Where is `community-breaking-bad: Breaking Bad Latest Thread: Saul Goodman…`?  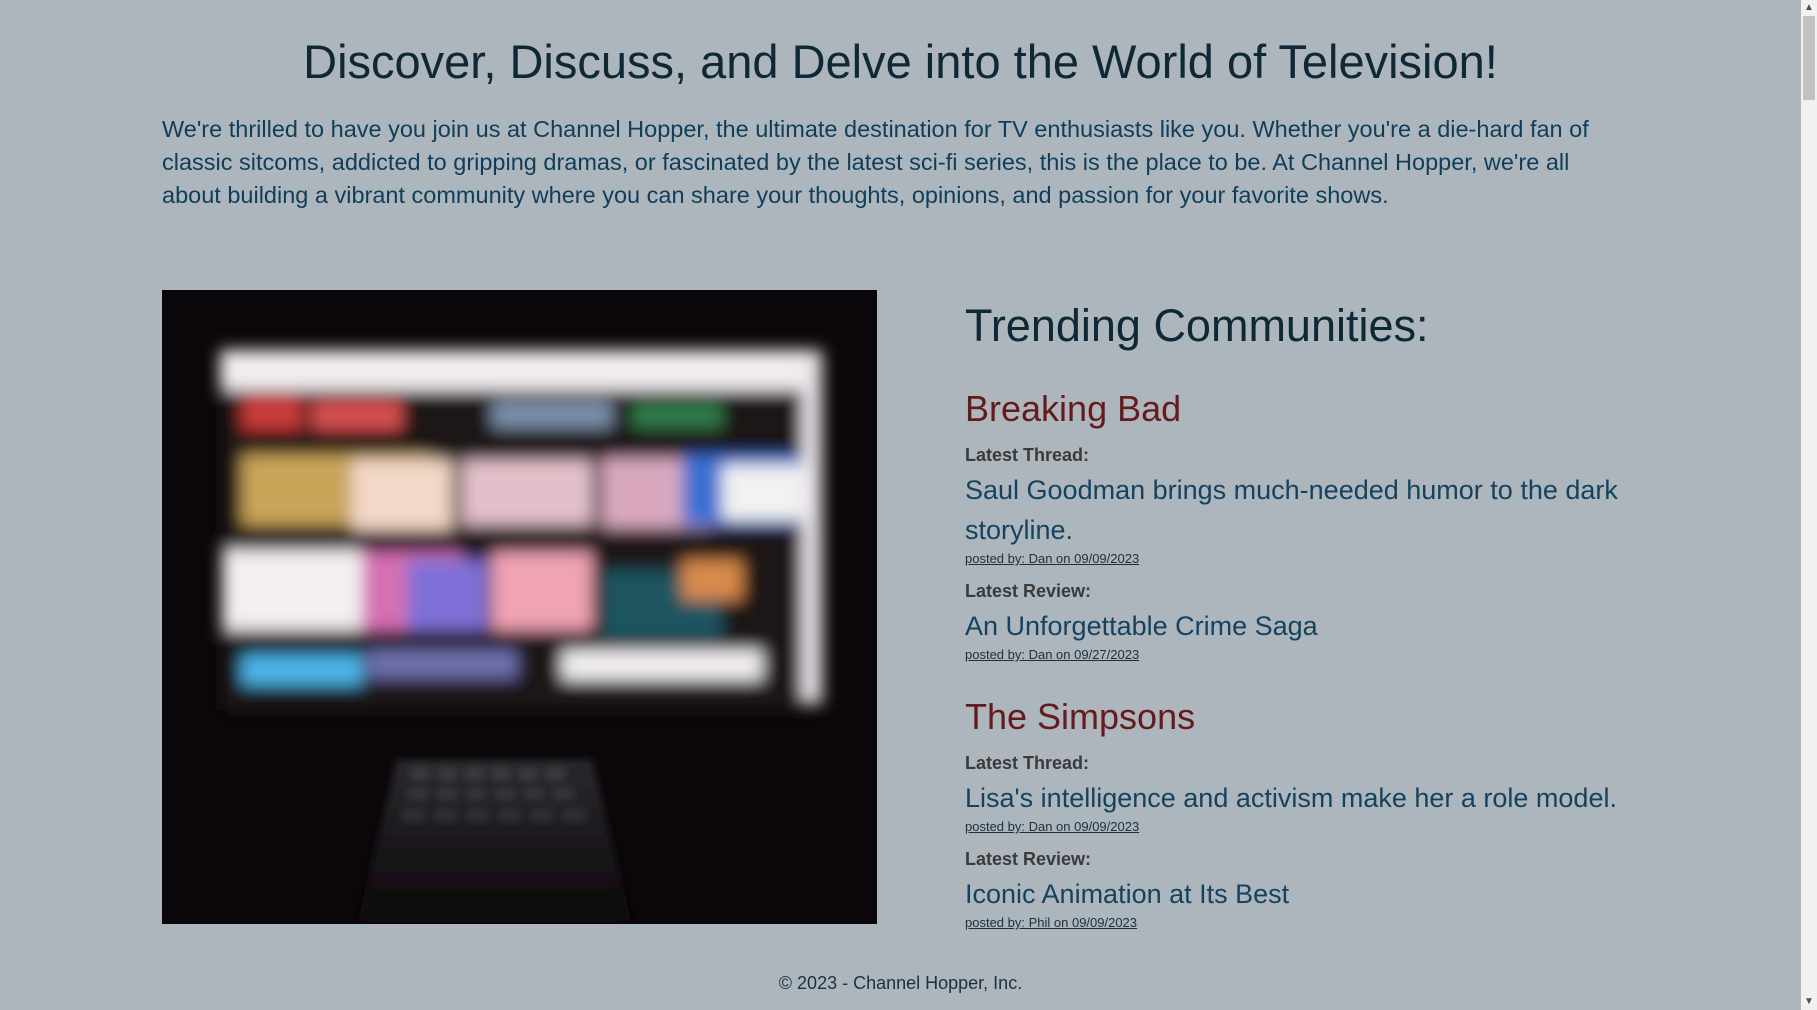 community-breaking-bad: Breaking Bad Latest Thread: Saul Goodman… is located at coordinates (1305, 525).